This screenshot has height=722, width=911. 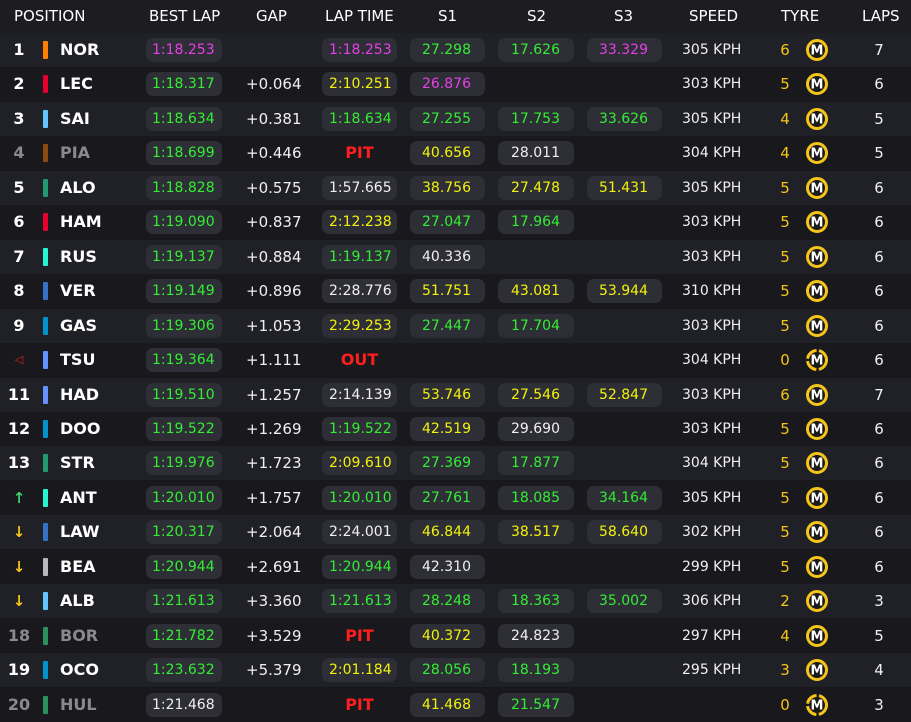 I want to click on driver-code: ALO, so click(x=95, y=188).